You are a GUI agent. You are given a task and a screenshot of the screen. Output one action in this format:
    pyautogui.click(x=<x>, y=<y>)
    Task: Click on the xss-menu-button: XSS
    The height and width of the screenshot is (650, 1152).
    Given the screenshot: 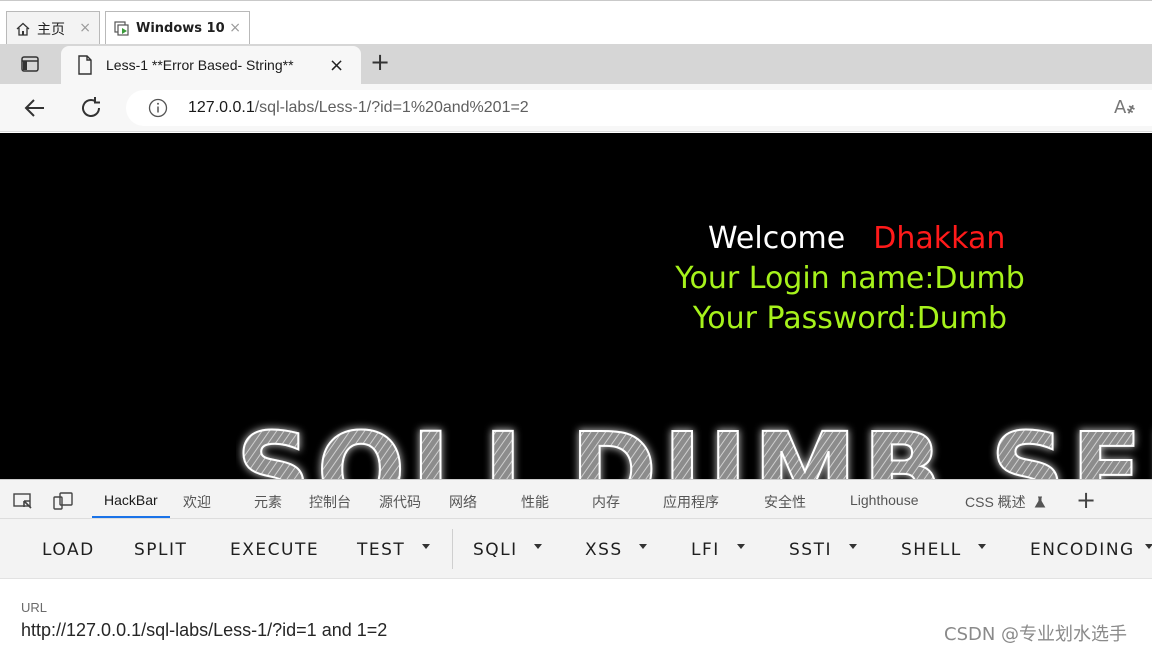 What is the action you would take?
    pyautogui.click(x=604, y=550)
    